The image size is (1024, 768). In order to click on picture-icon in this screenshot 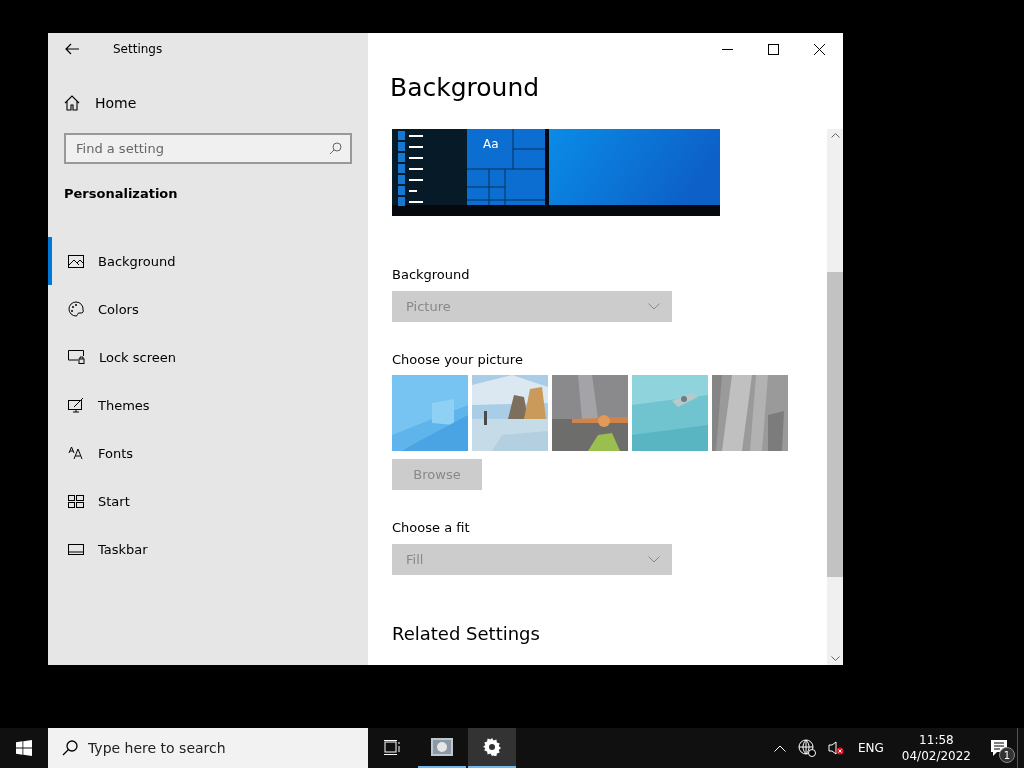, I will do `click(76, 261)`.